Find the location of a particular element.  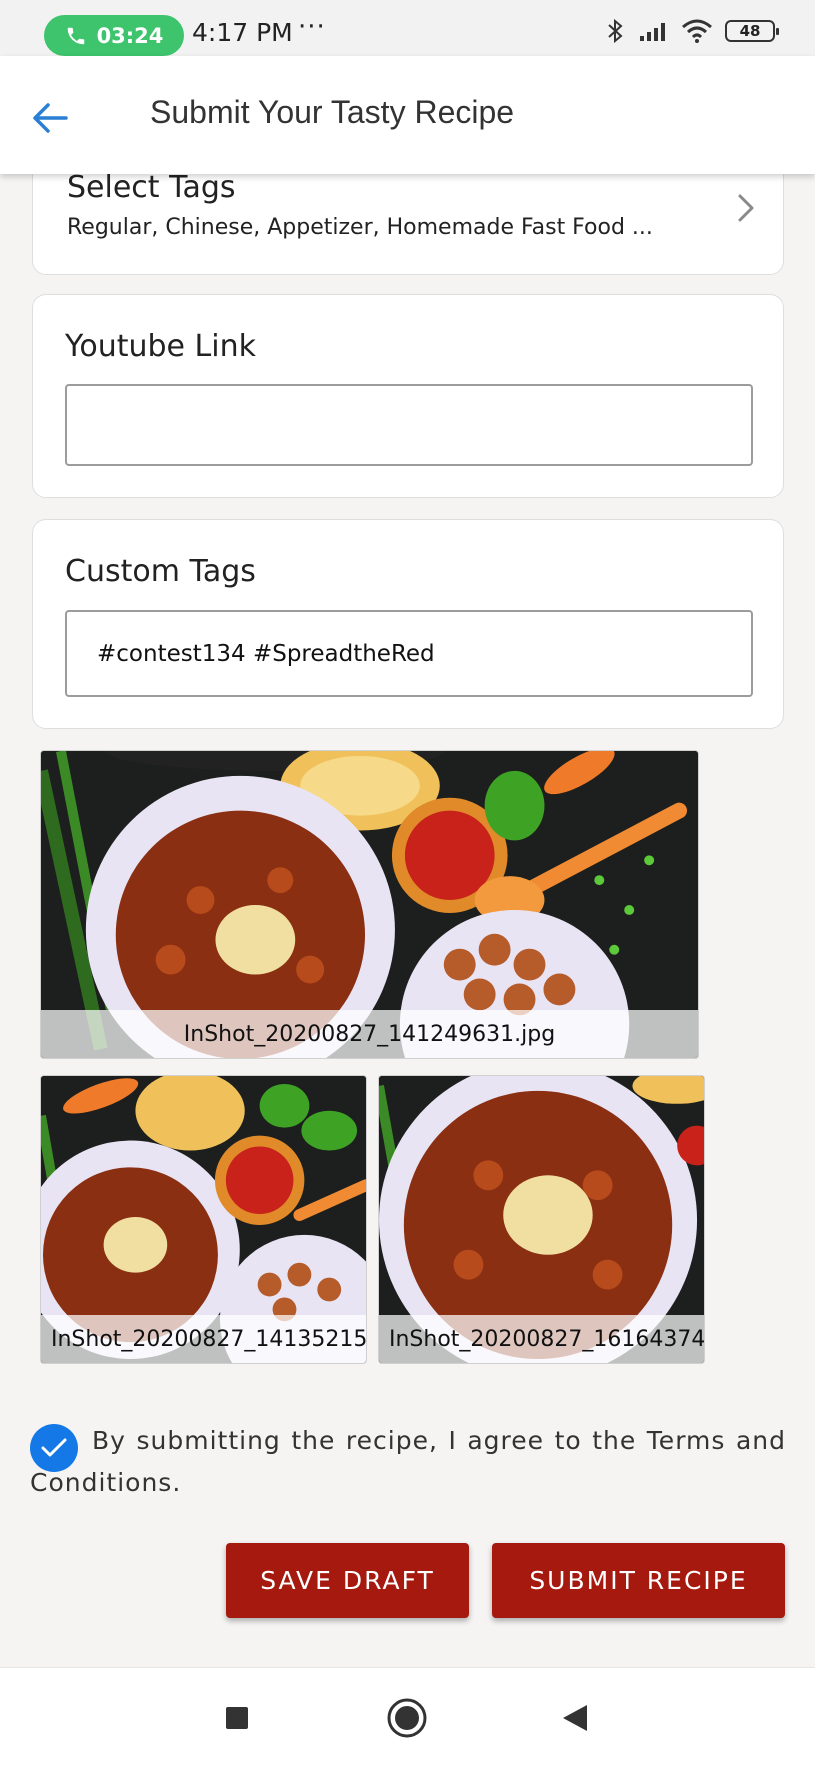

nav-back-button is located at coordinates (575, 1718).